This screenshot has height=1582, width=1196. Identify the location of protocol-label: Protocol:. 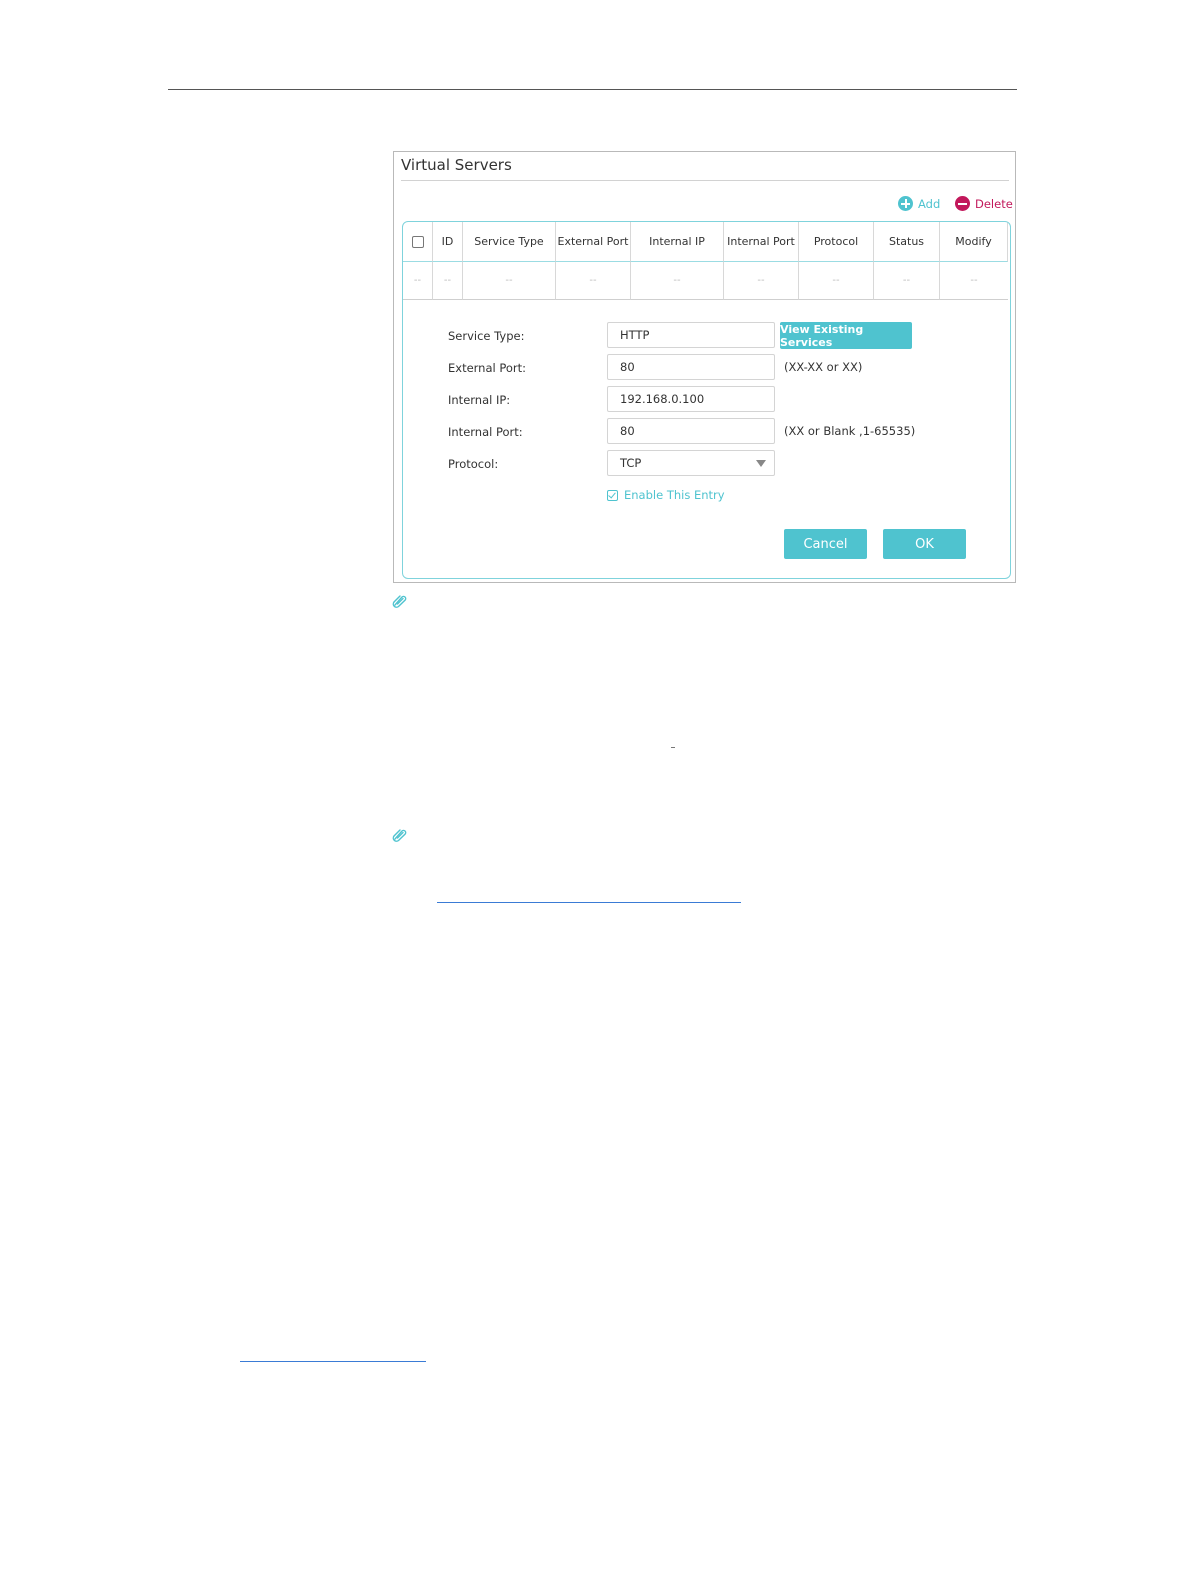
(473, 464).